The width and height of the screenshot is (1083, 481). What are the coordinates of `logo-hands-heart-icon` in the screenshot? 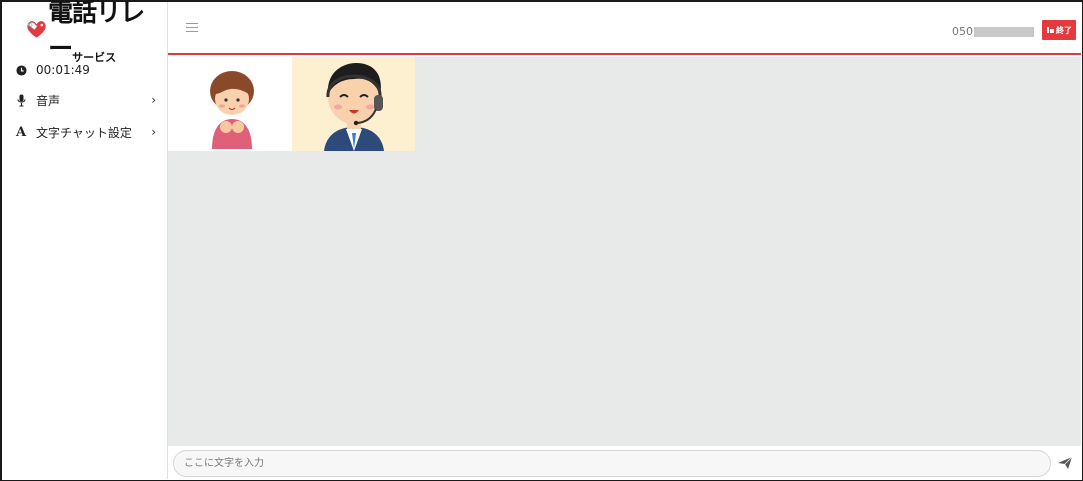 It's located at (36, 29).